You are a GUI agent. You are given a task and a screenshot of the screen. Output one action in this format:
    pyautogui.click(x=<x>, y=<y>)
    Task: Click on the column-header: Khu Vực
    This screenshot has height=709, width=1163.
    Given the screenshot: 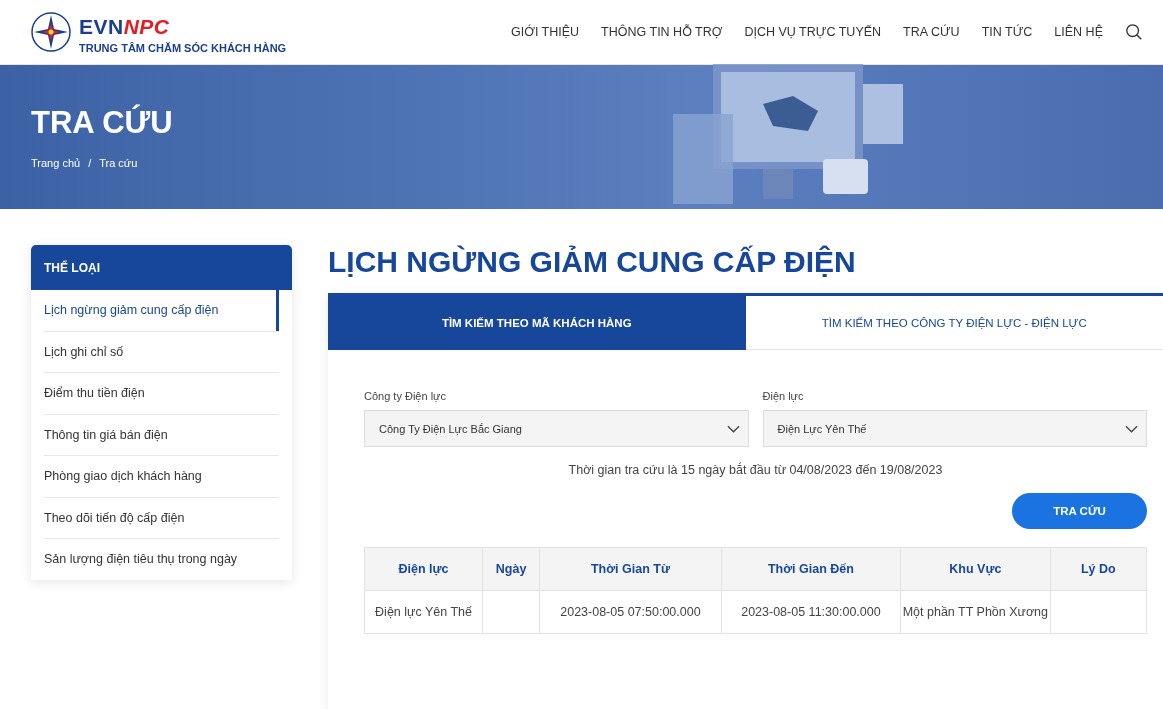 What is the action you would take?
    pyautogui.click(x=975, y=569)
    